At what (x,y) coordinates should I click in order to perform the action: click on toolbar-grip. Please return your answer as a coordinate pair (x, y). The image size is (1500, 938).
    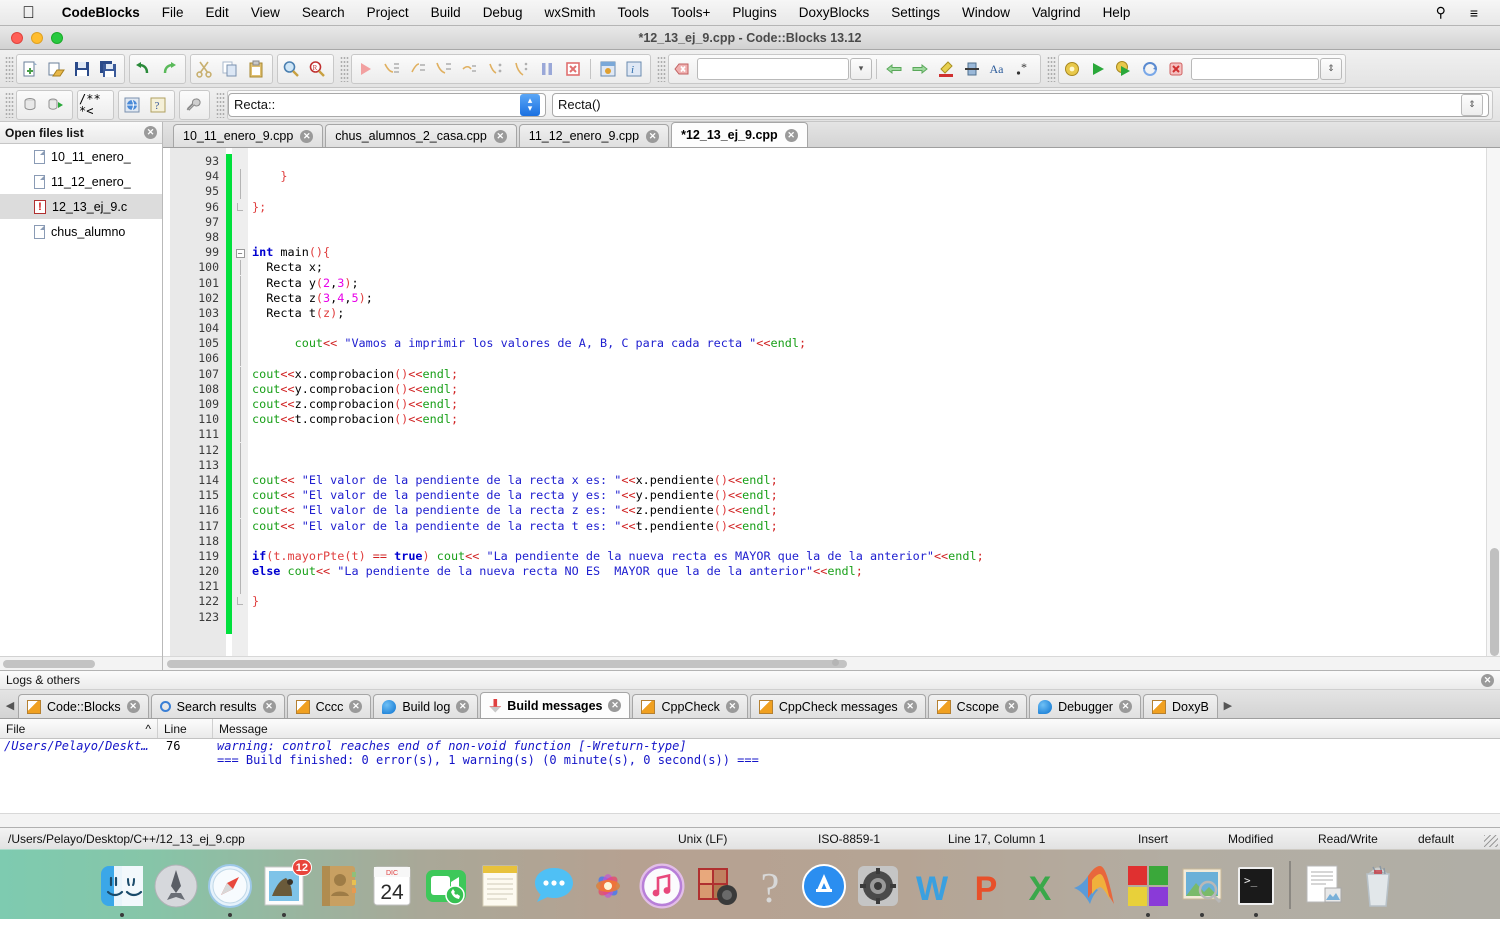
    Looking at the image, I should click on (9, 68).